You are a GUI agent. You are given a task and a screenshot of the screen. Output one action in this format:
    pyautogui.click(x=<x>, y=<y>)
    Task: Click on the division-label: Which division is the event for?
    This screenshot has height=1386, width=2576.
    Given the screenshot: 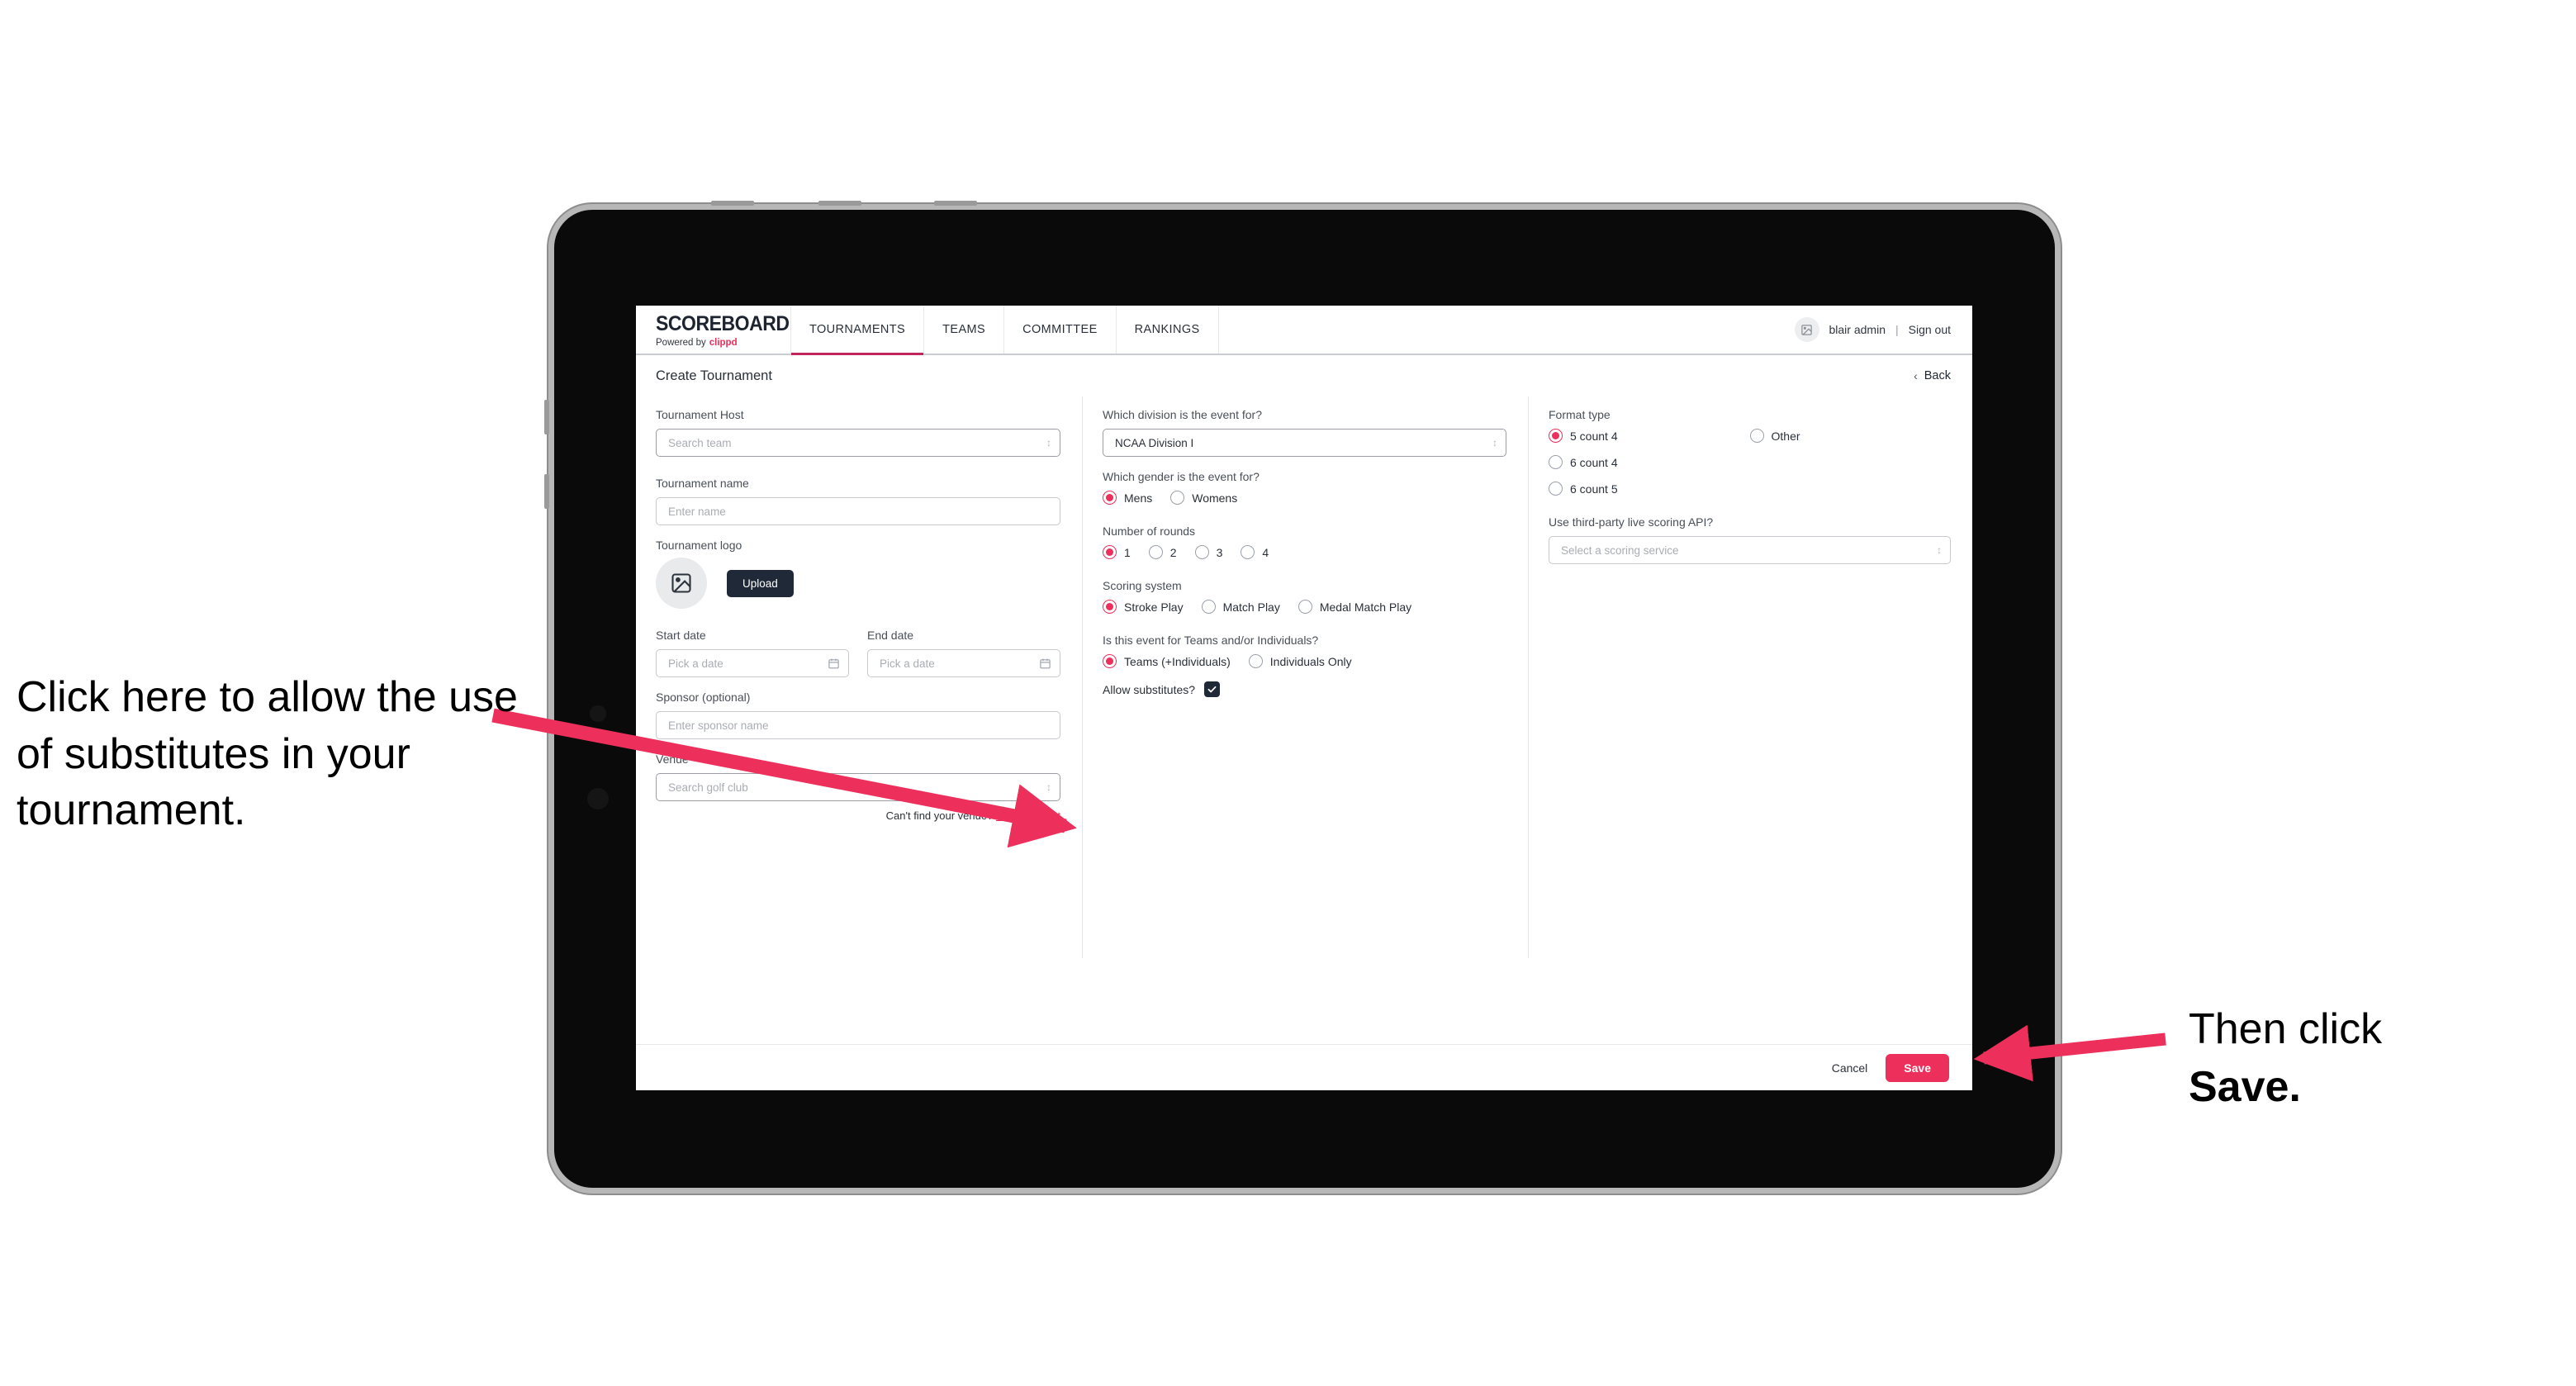 What is the action you would take?
    pyautogui.click(x=1182, y=414)
    